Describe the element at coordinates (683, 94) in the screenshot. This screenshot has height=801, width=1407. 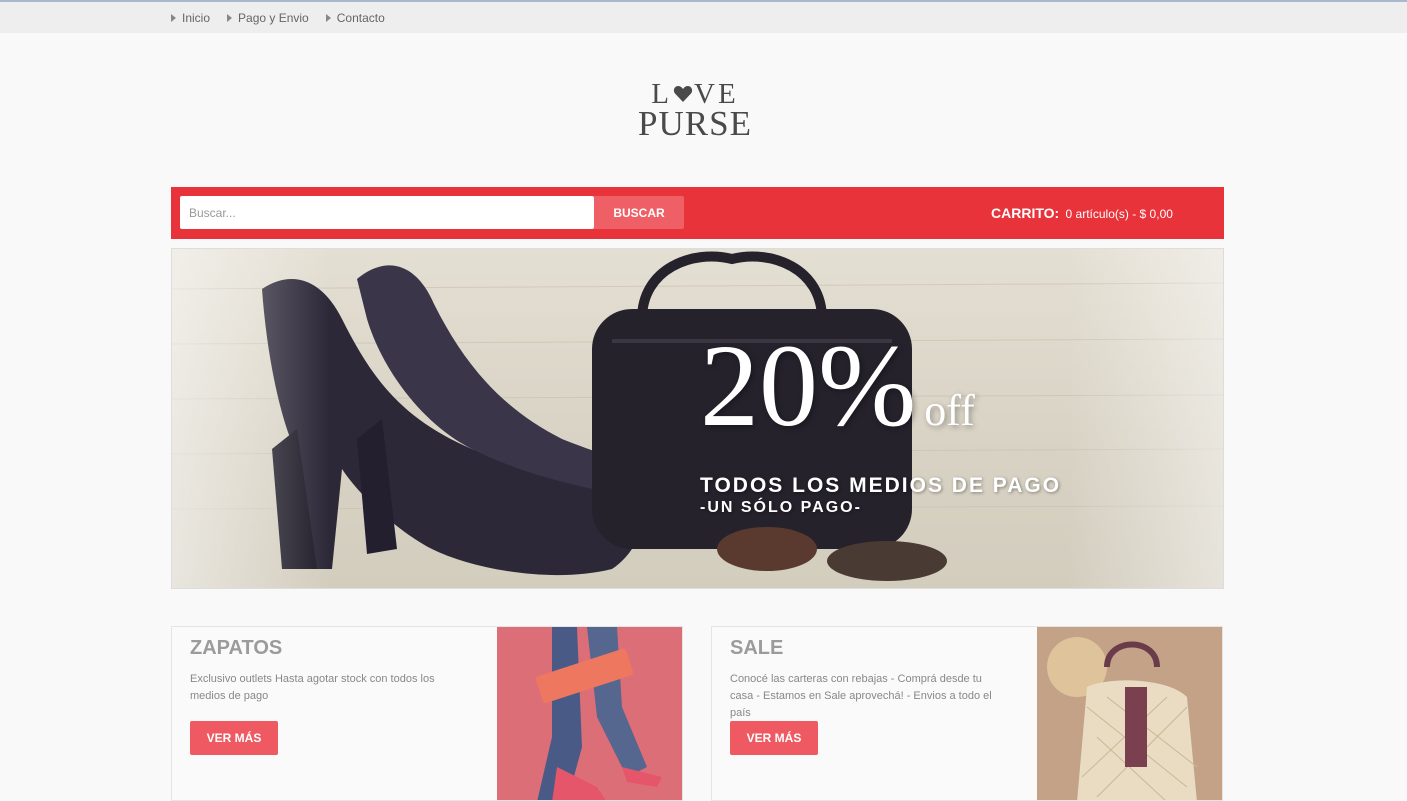
I see `heart-icon` at that location.